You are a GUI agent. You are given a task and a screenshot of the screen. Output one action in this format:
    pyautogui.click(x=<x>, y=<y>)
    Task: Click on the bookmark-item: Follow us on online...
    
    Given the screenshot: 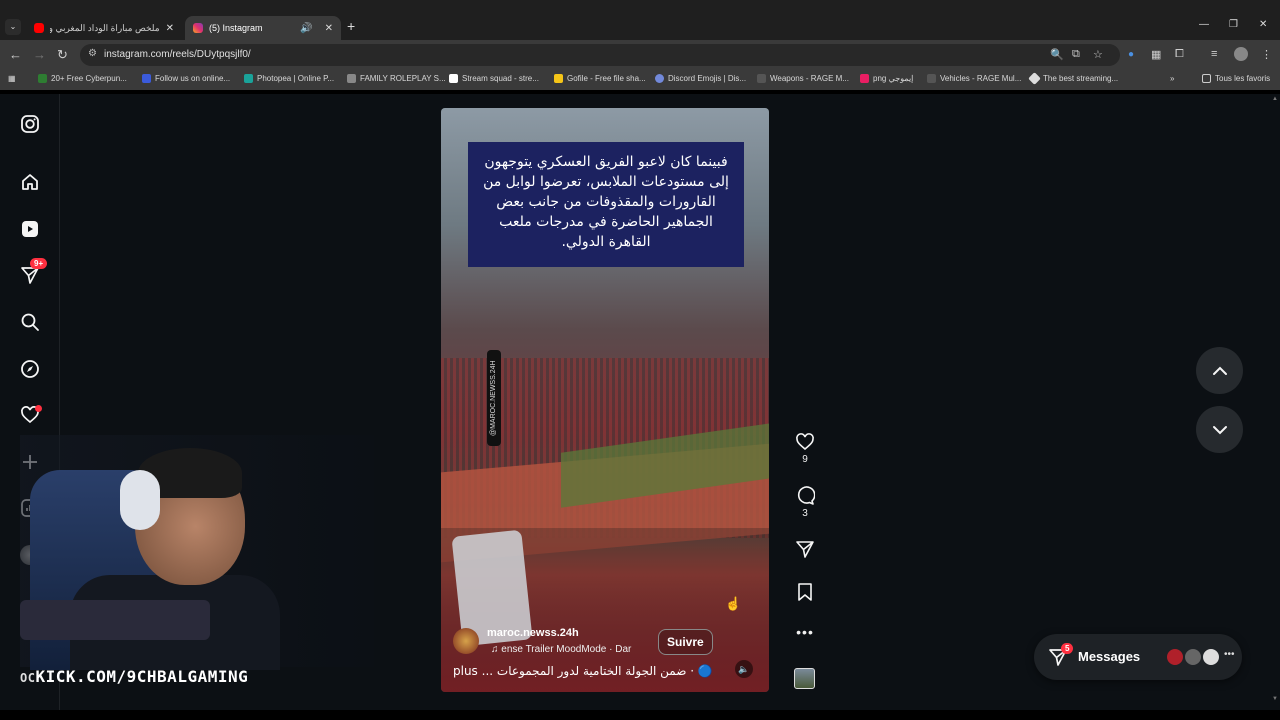 What is the action you would take?
    pyautogui.click(x=186, y=78)
    